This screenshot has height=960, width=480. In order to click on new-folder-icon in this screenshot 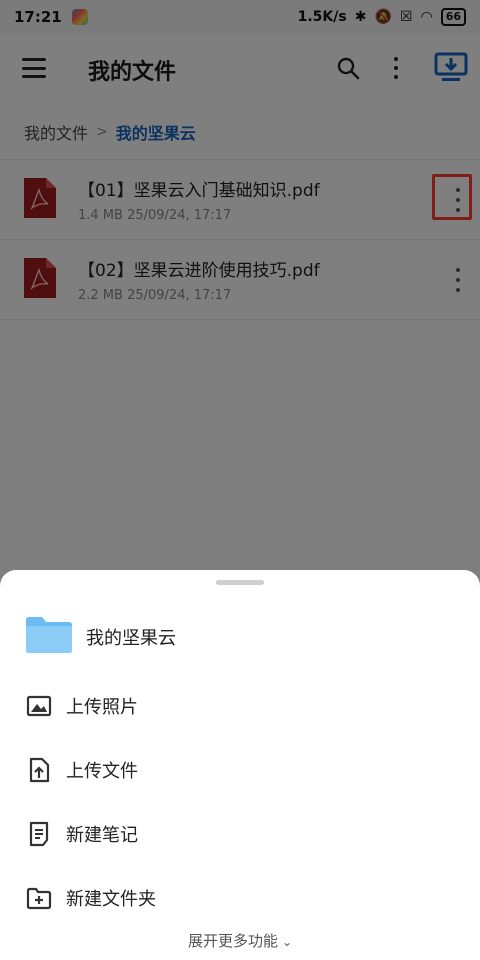, I will do `click(39, 898)`.